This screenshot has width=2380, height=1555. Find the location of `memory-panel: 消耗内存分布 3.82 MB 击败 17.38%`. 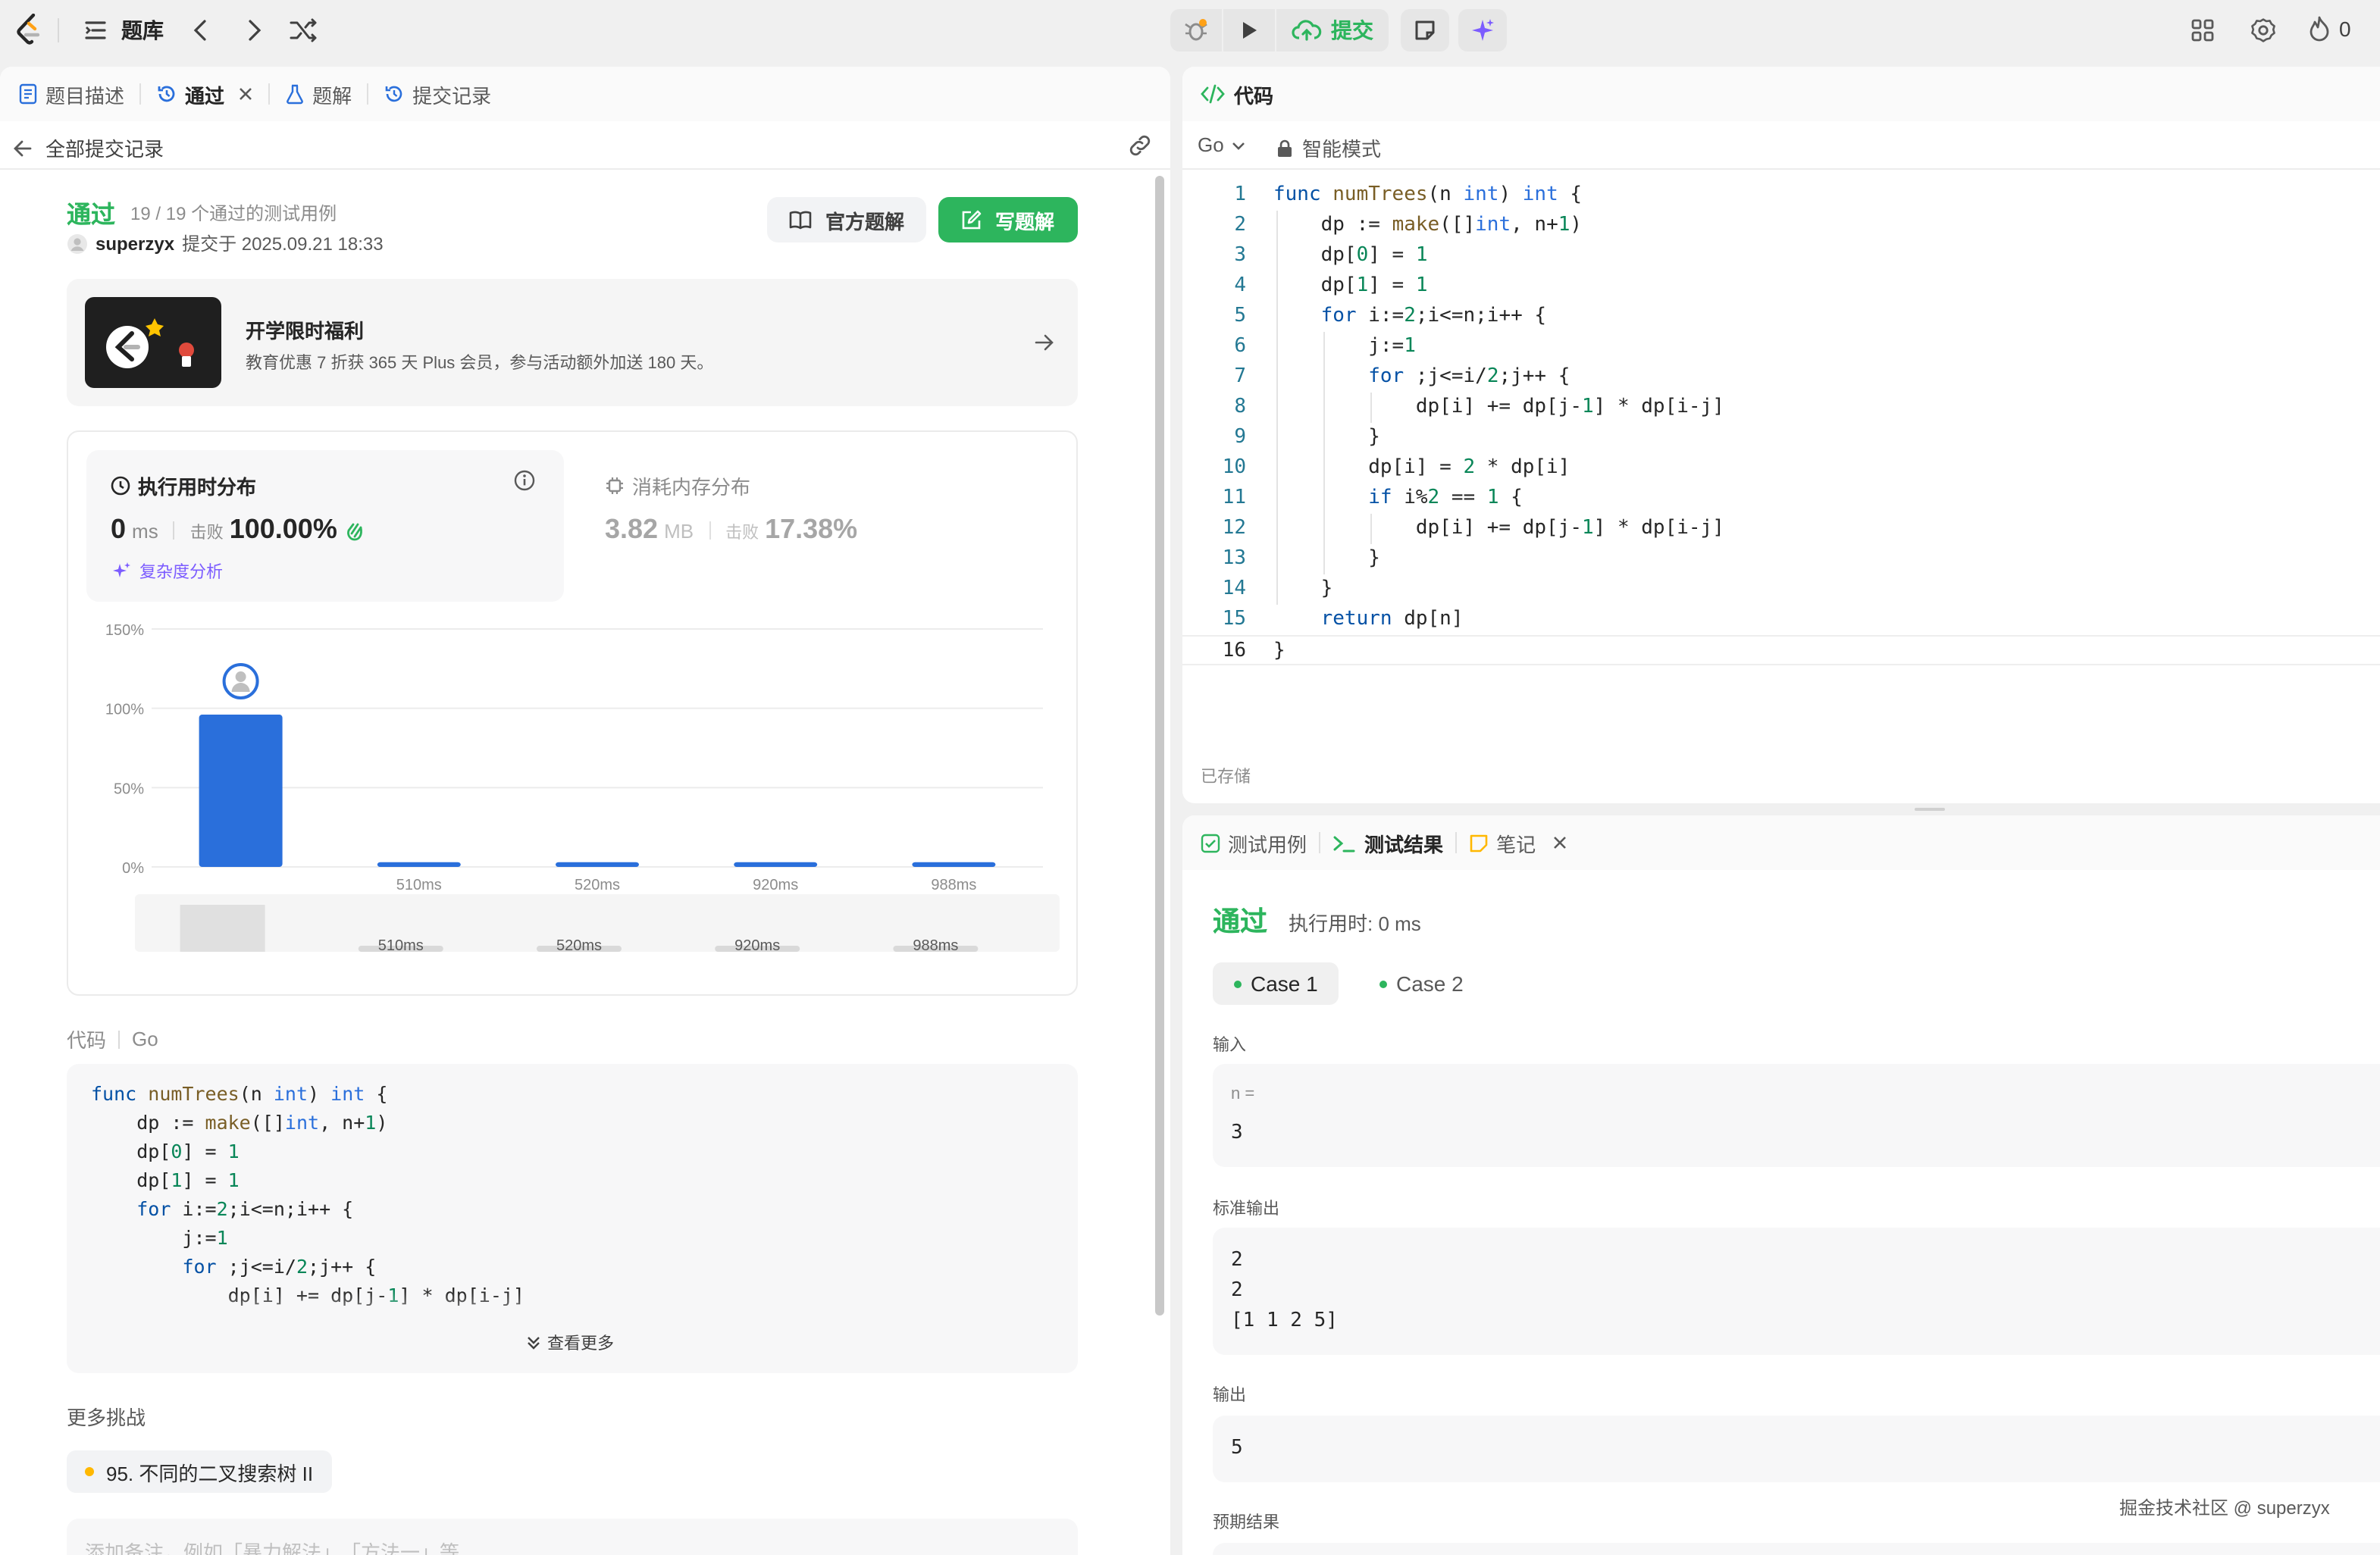

memory-panel: 消耗内存分布 3.82 MB 击败 17.38% is located at coordinates (823, 526).